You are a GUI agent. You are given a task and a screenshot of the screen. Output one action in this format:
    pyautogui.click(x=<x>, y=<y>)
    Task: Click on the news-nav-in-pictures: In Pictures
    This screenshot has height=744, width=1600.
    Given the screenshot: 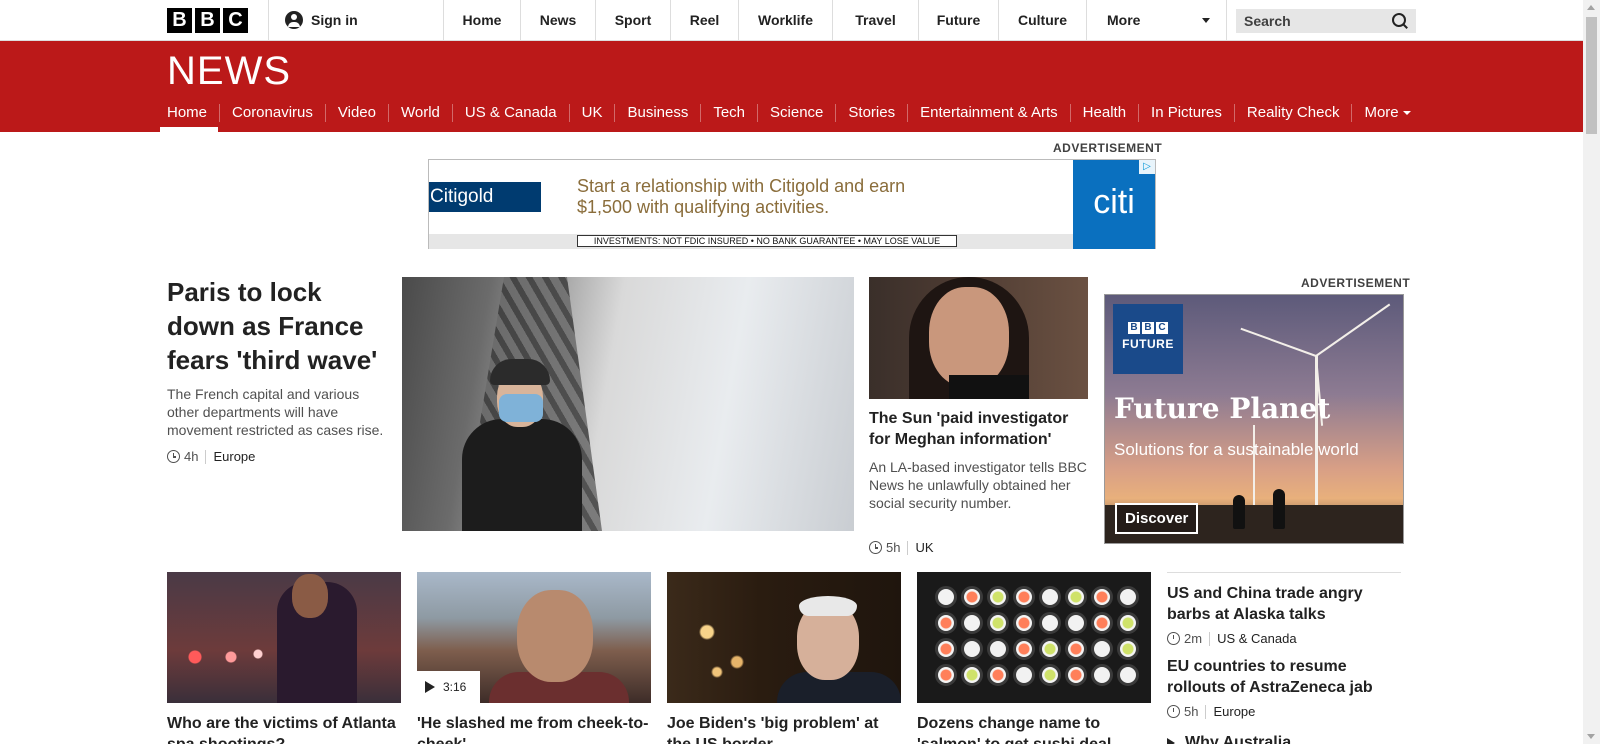 What is the action you would take?
    pyautogui.click(x=1186, y=113)
    